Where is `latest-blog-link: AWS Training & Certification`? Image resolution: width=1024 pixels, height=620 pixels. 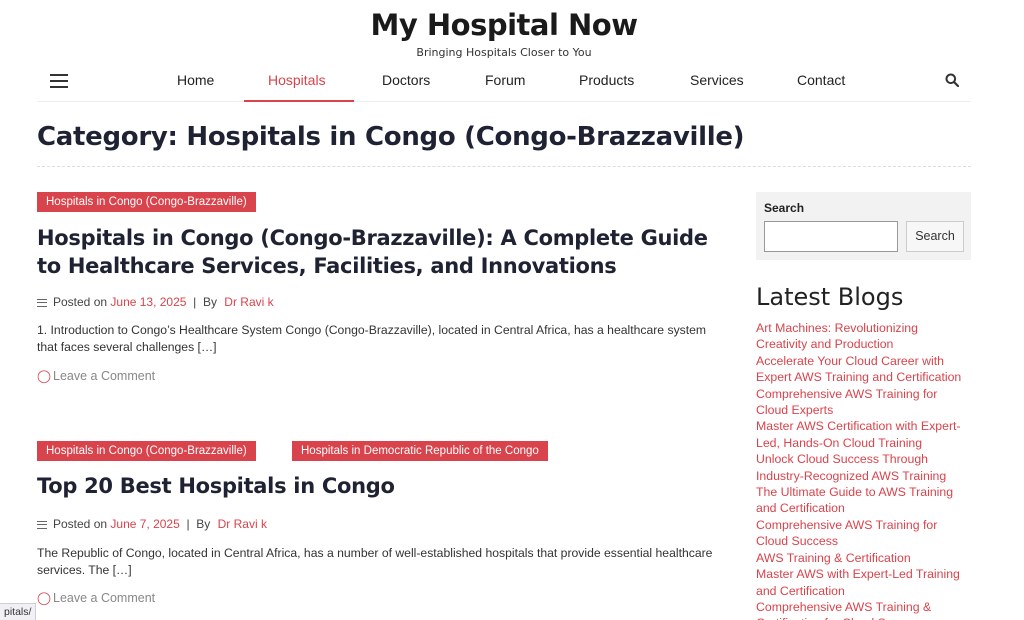
latest-blog-link: AWS Training & Certification is located at coordinates (863, 558).